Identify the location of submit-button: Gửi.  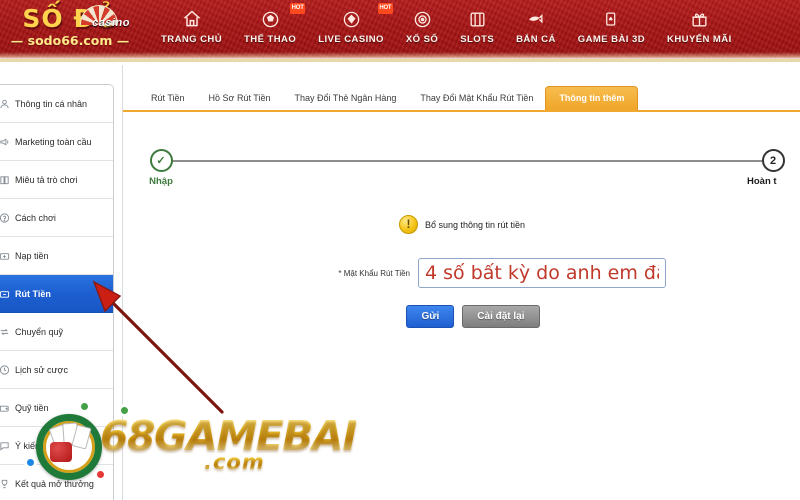
(430, 316).